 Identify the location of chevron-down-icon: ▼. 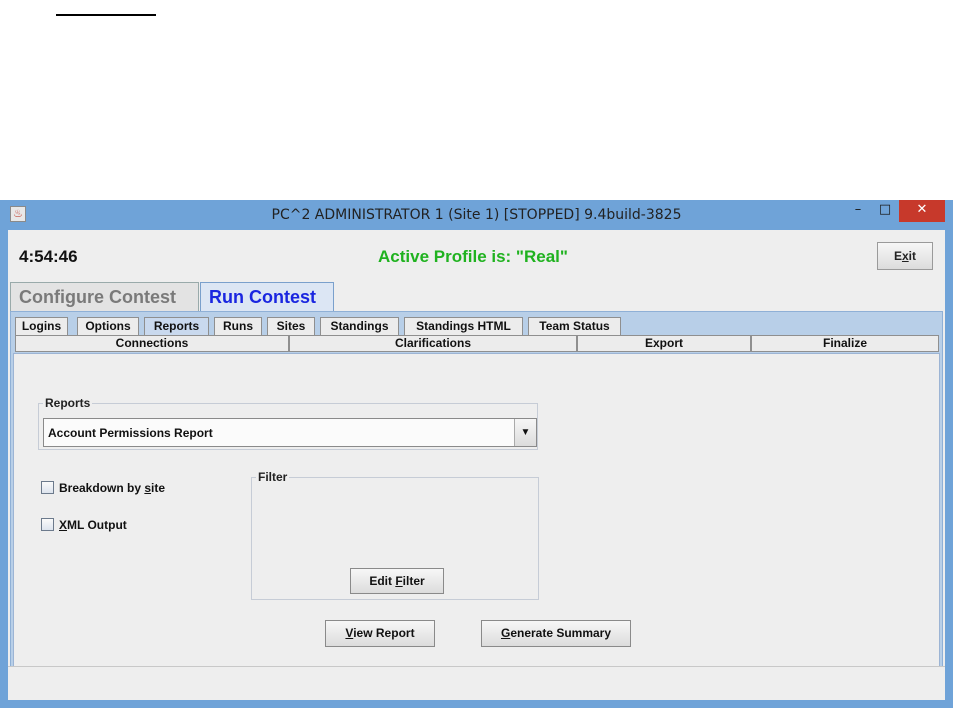
(525, 432).